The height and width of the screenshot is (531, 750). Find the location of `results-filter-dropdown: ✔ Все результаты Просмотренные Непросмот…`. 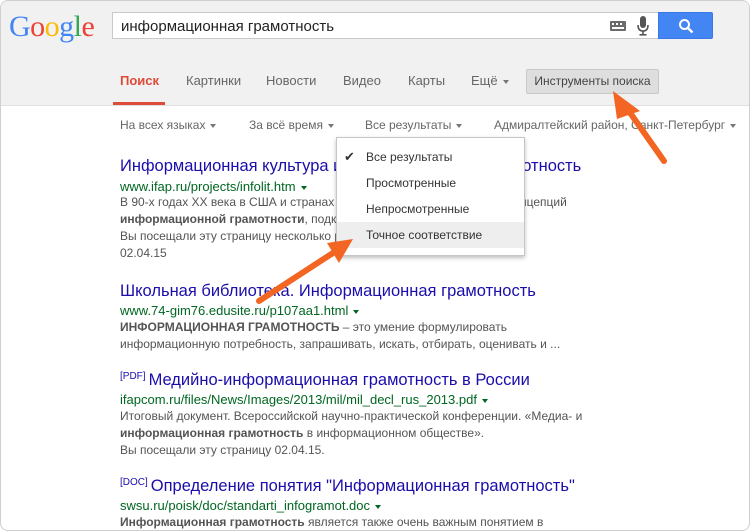

results-filter-dropdown: ✔ Все результаты Просмотренные Непросмот… is located at coordinates (430, 196).